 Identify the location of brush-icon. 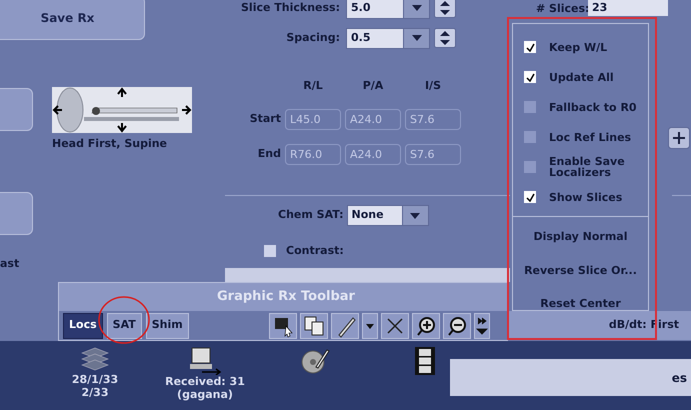
(344, 325).